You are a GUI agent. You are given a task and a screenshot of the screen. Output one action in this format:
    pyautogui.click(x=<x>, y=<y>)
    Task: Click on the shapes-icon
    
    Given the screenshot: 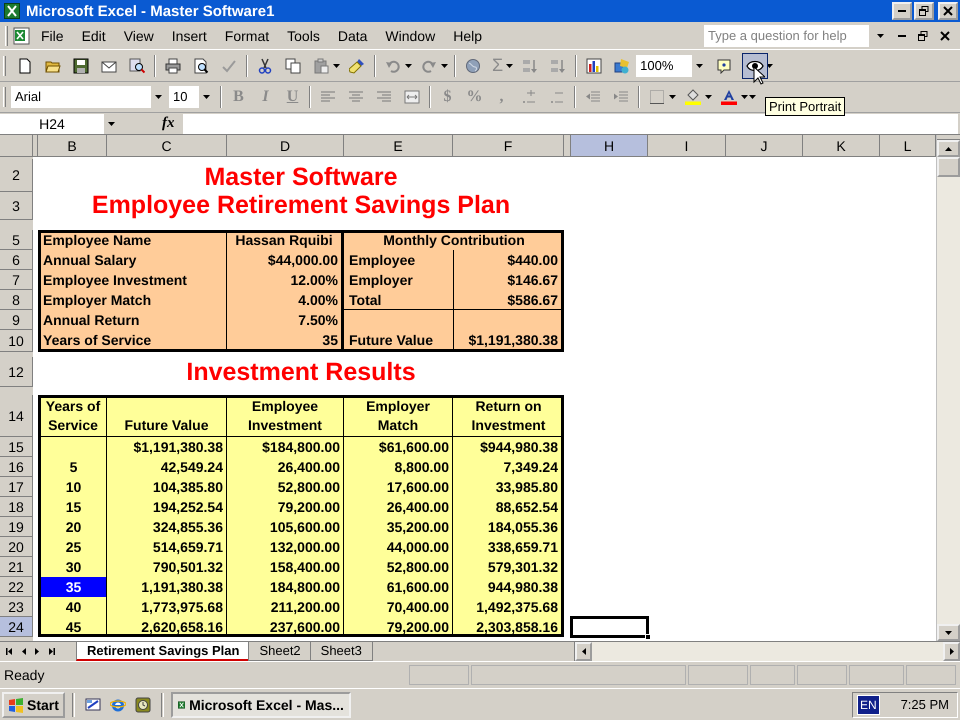 What is the action you would take?
    pyautogui.click(x=622, y=66)
    